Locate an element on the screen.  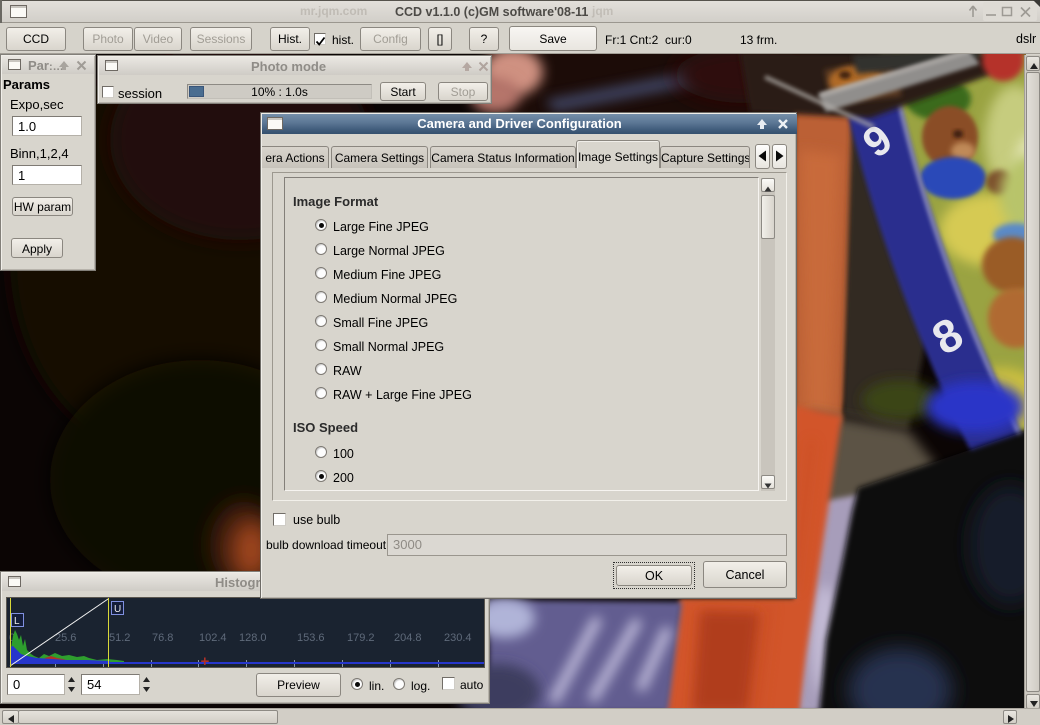
svg-text: 153.6 is located at coordinates (311, 638).